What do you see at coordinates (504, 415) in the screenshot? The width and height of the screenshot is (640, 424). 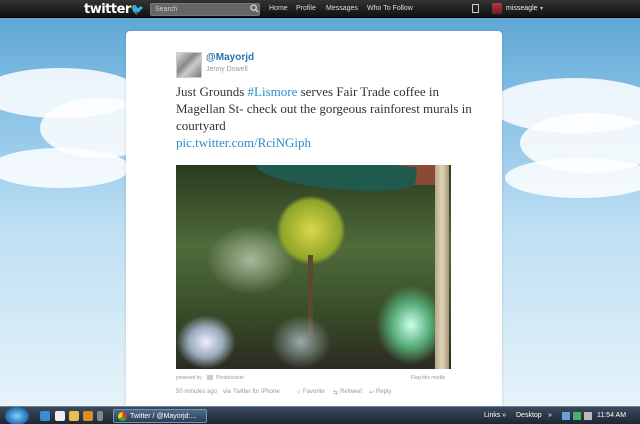 I see `links-chevron-icon: »` at bounding box center [504, 415].